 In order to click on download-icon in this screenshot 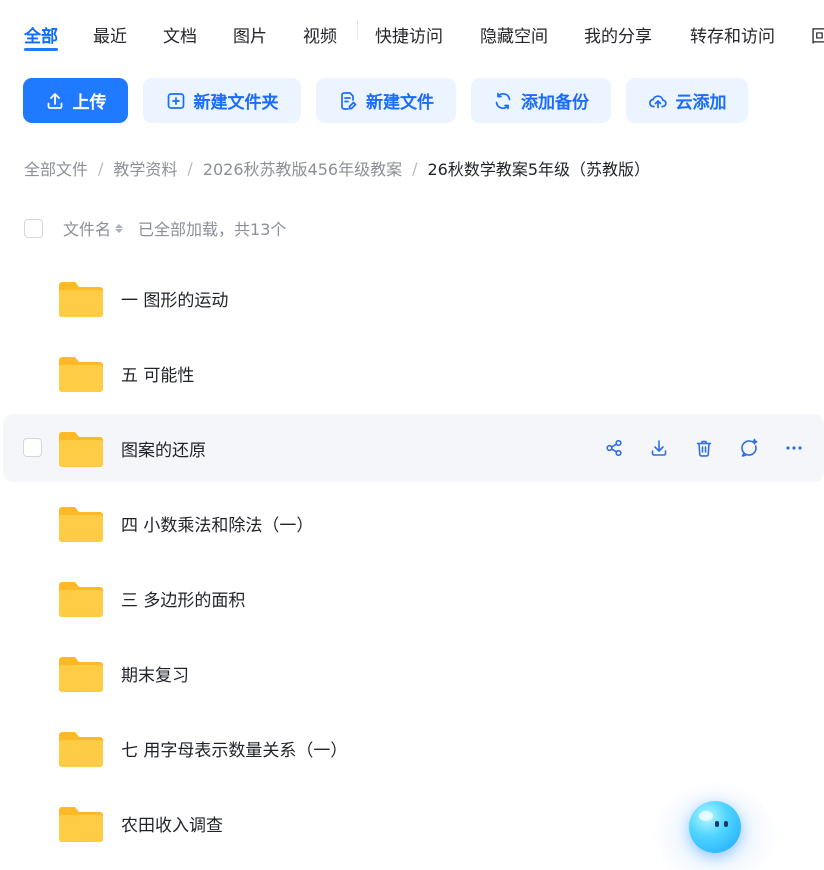, I will do `click(659, 448)`.